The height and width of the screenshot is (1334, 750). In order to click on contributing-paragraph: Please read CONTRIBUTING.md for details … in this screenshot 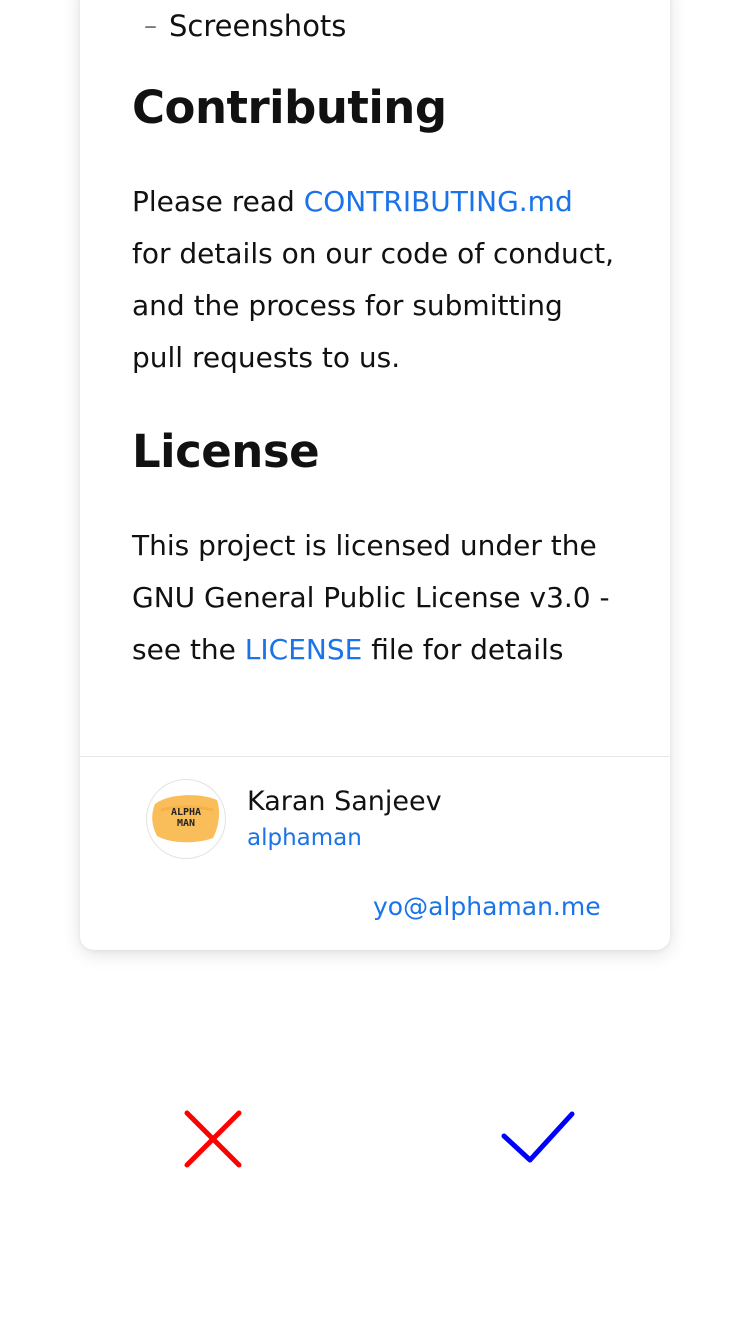, I will do `click(382, 280)`.